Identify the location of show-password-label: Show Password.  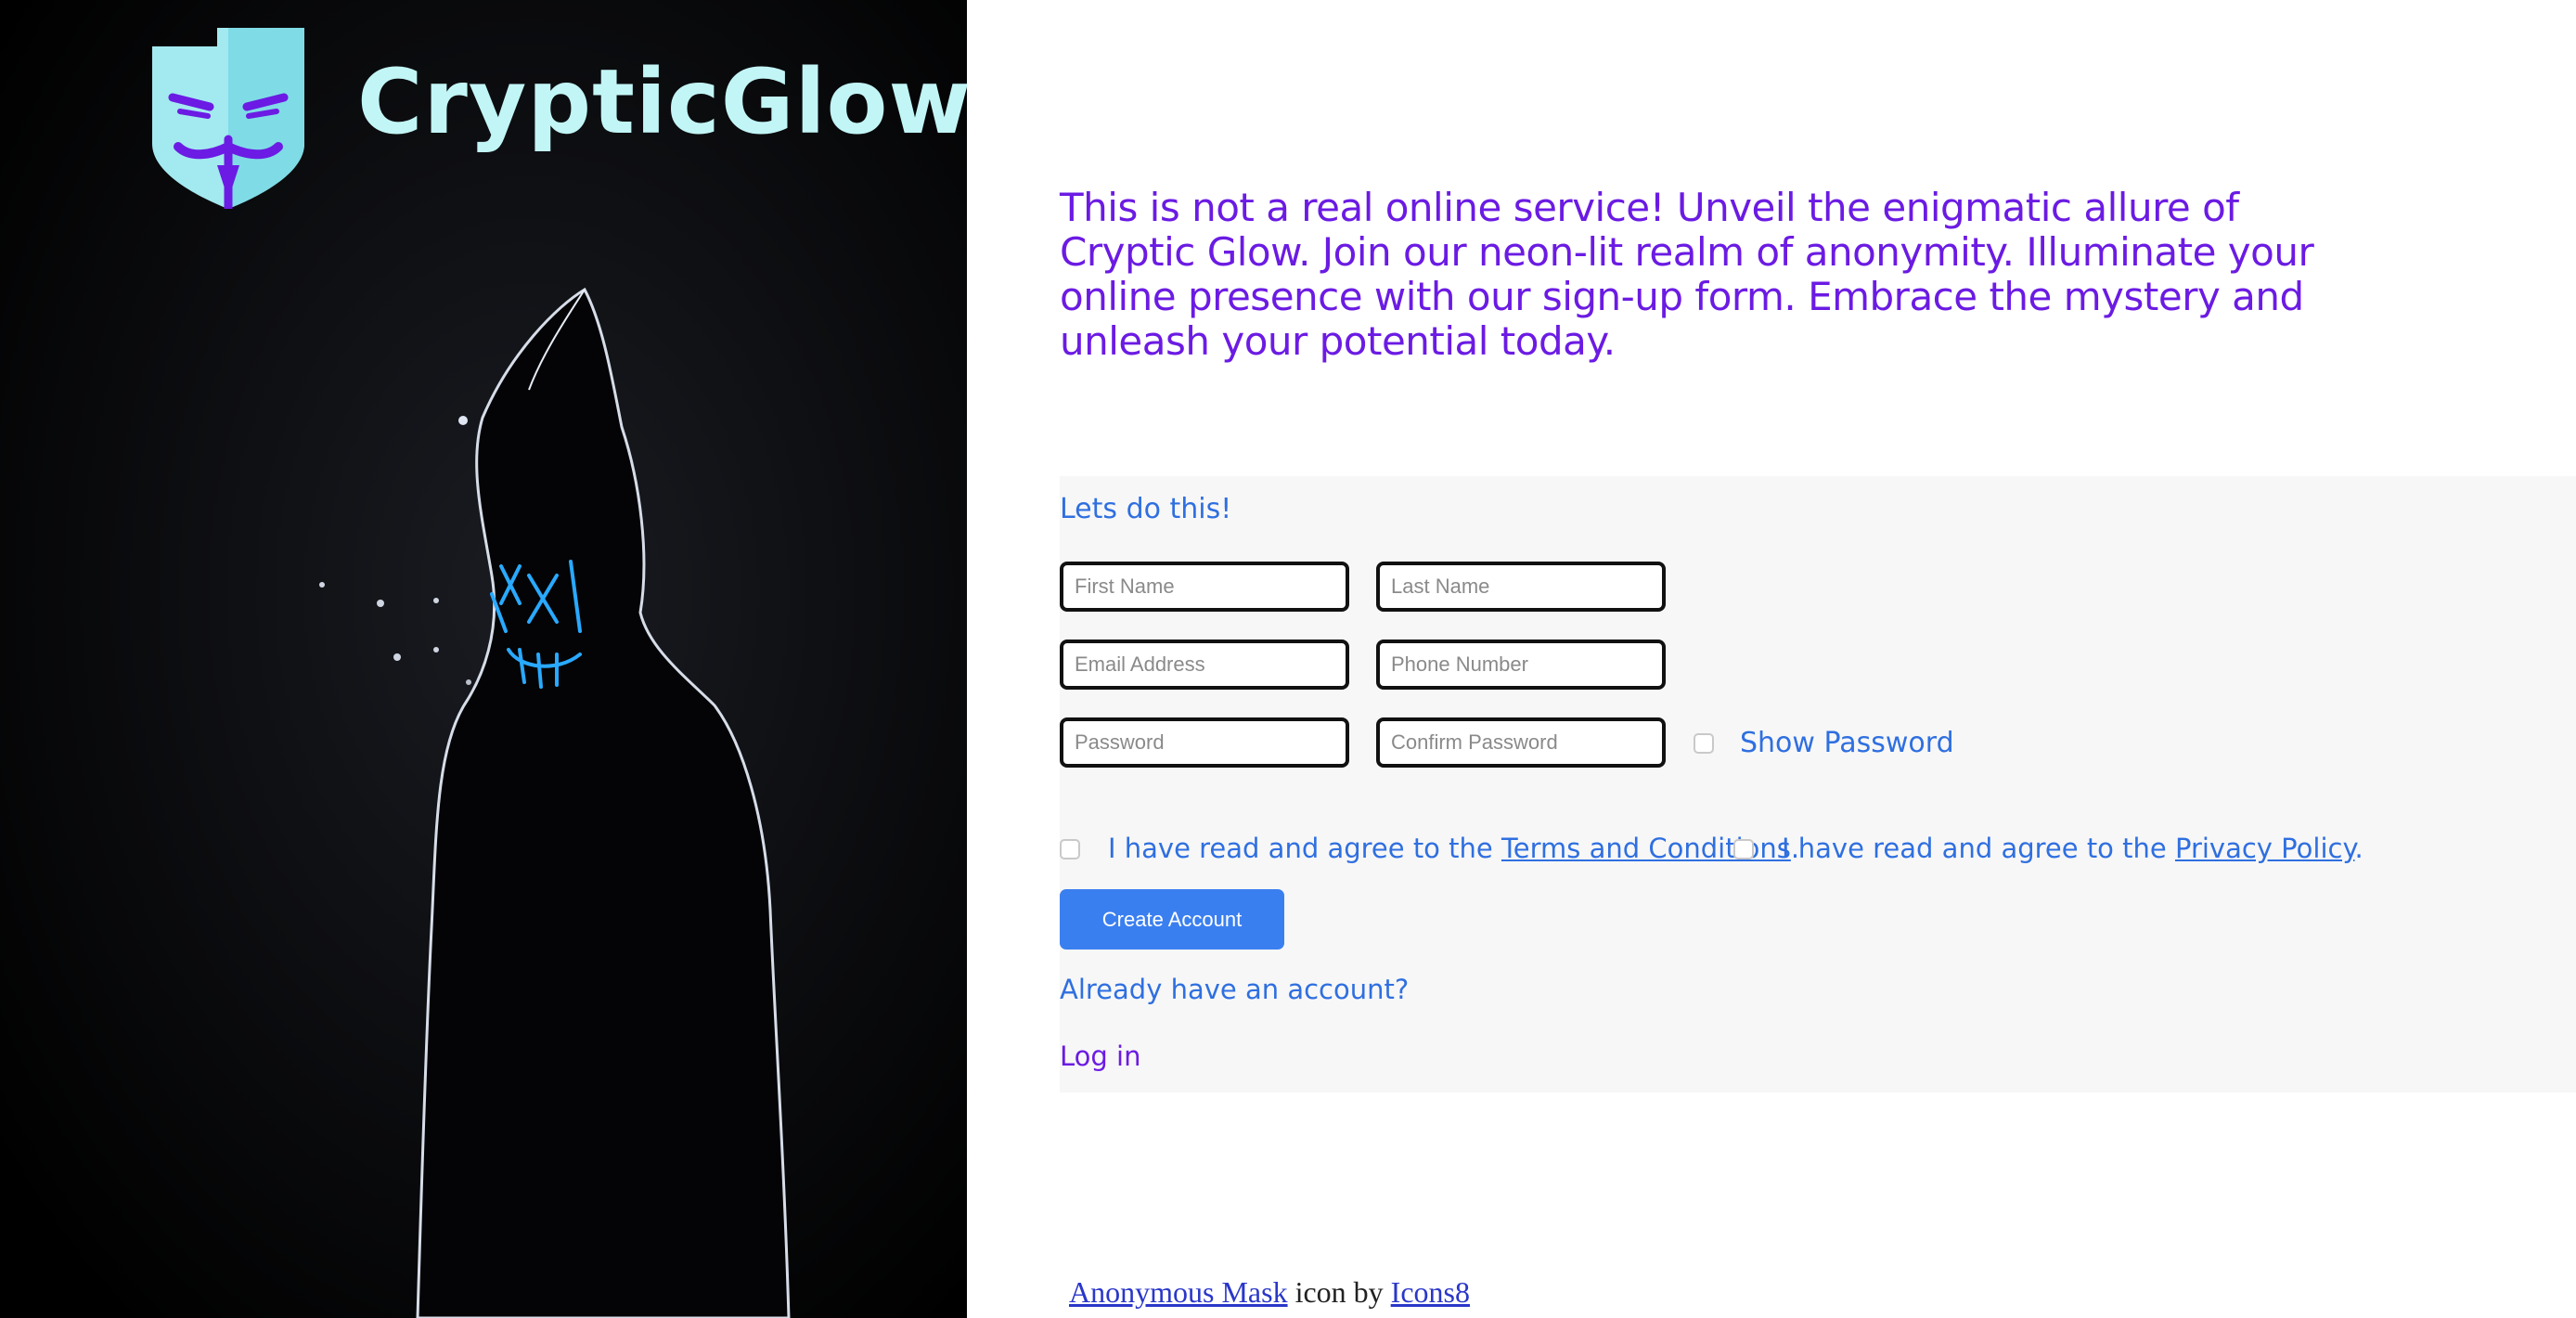
(1847, 743).